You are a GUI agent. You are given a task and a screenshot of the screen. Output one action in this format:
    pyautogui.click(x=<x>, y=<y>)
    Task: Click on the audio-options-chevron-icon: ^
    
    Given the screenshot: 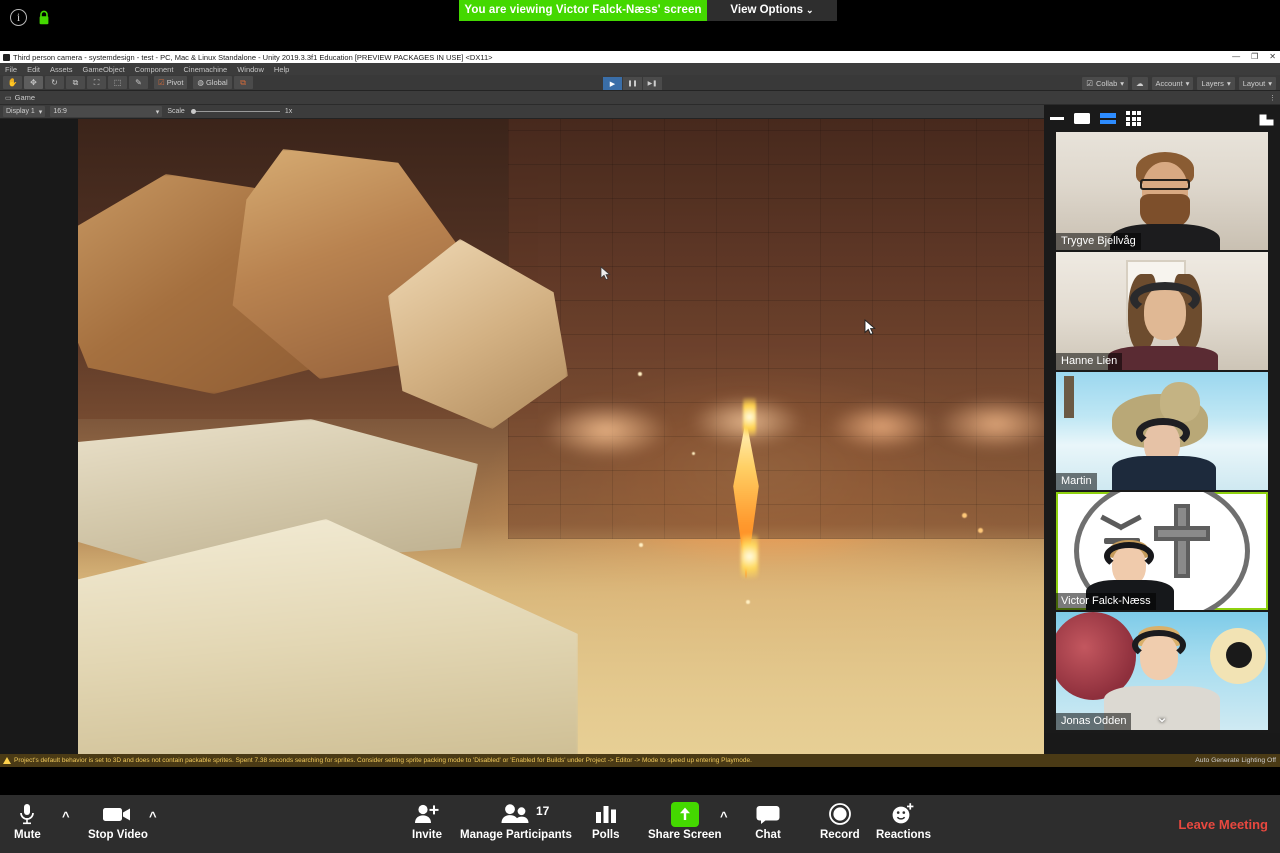 What is the action you would take?
    pyautogui.click(x=66, y=816)
    